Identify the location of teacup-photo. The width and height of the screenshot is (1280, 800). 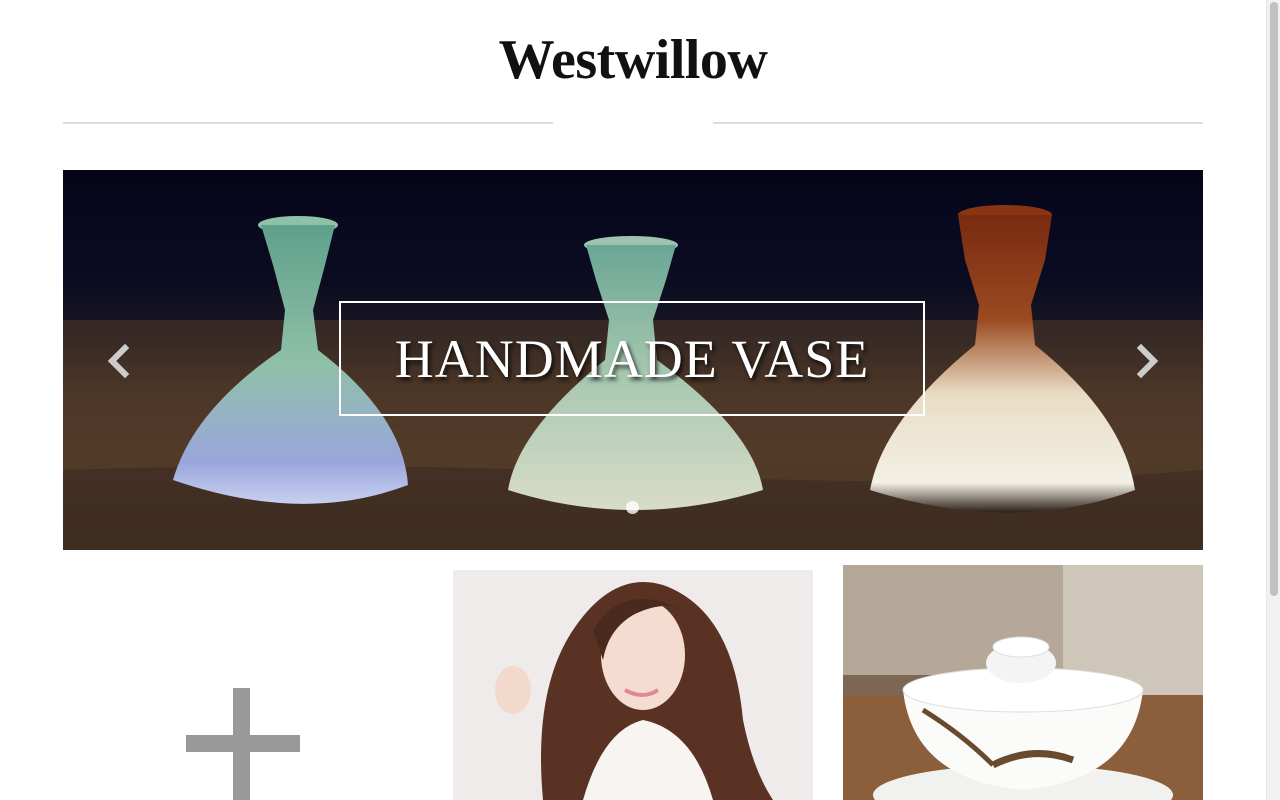
(1023, 682).